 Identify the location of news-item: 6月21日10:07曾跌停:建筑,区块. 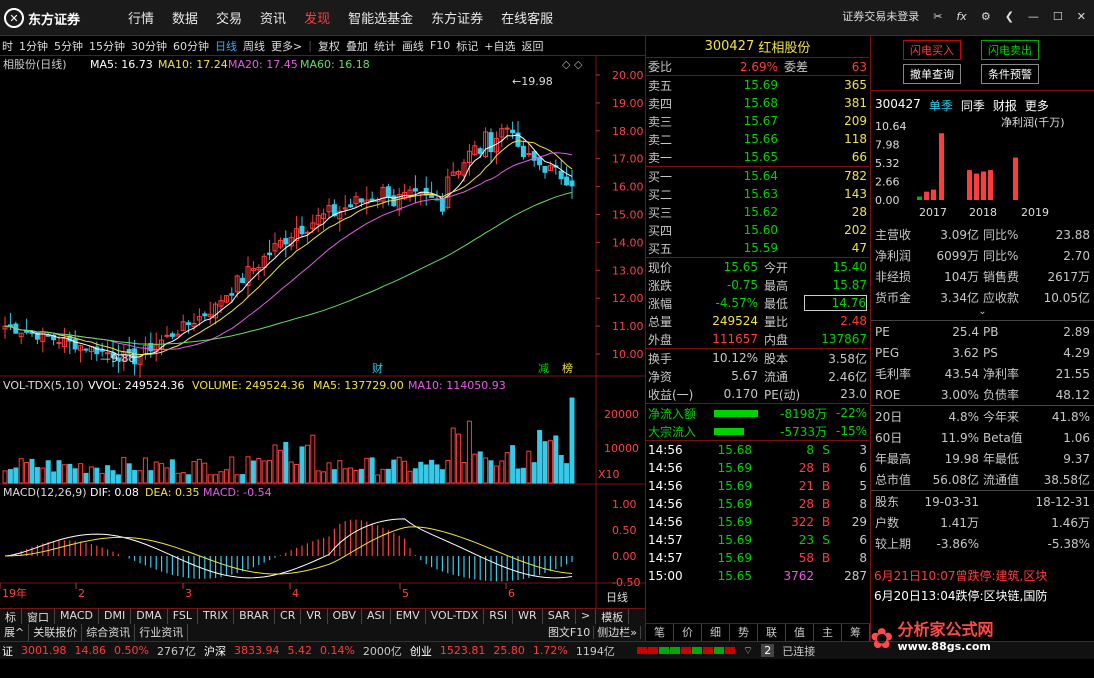
(982, 576).